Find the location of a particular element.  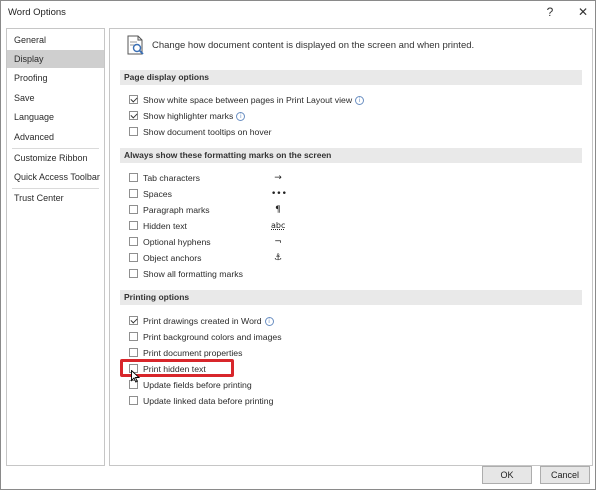

sidebar-item-display: Display is located at coordinates (55, 59).